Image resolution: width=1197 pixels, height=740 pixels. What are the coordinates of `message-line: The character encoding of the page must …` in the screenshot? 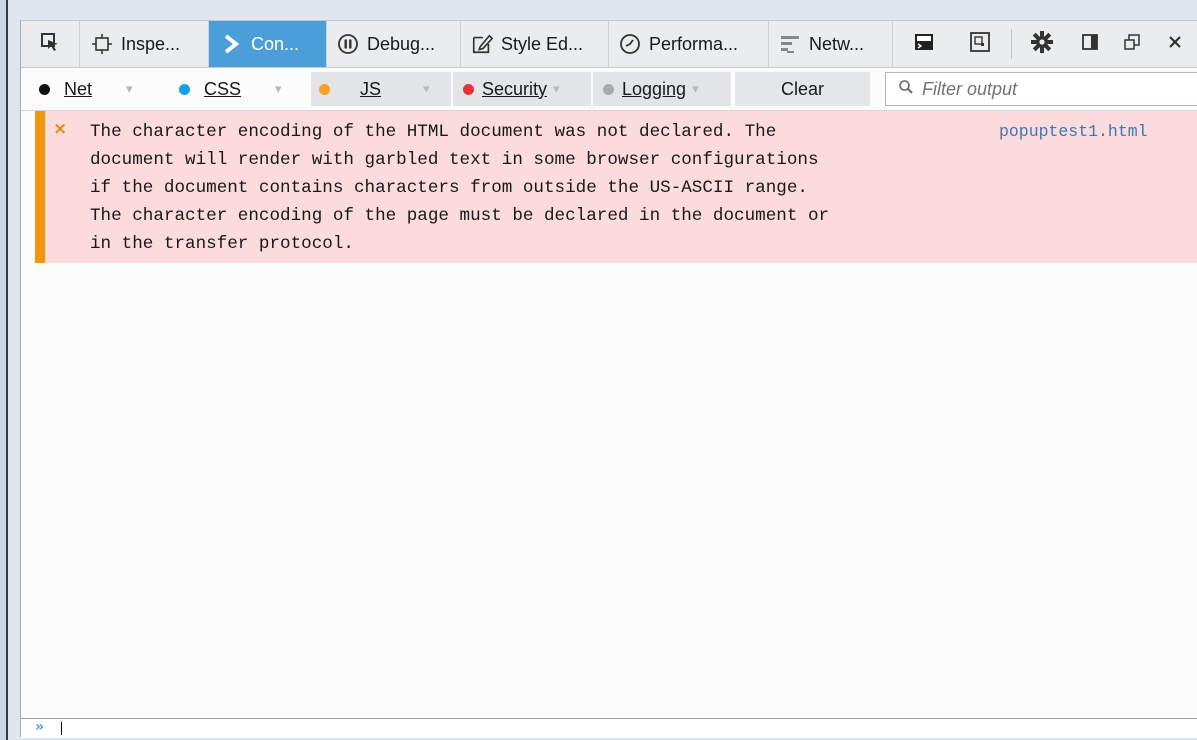 It's located at (460, 216).